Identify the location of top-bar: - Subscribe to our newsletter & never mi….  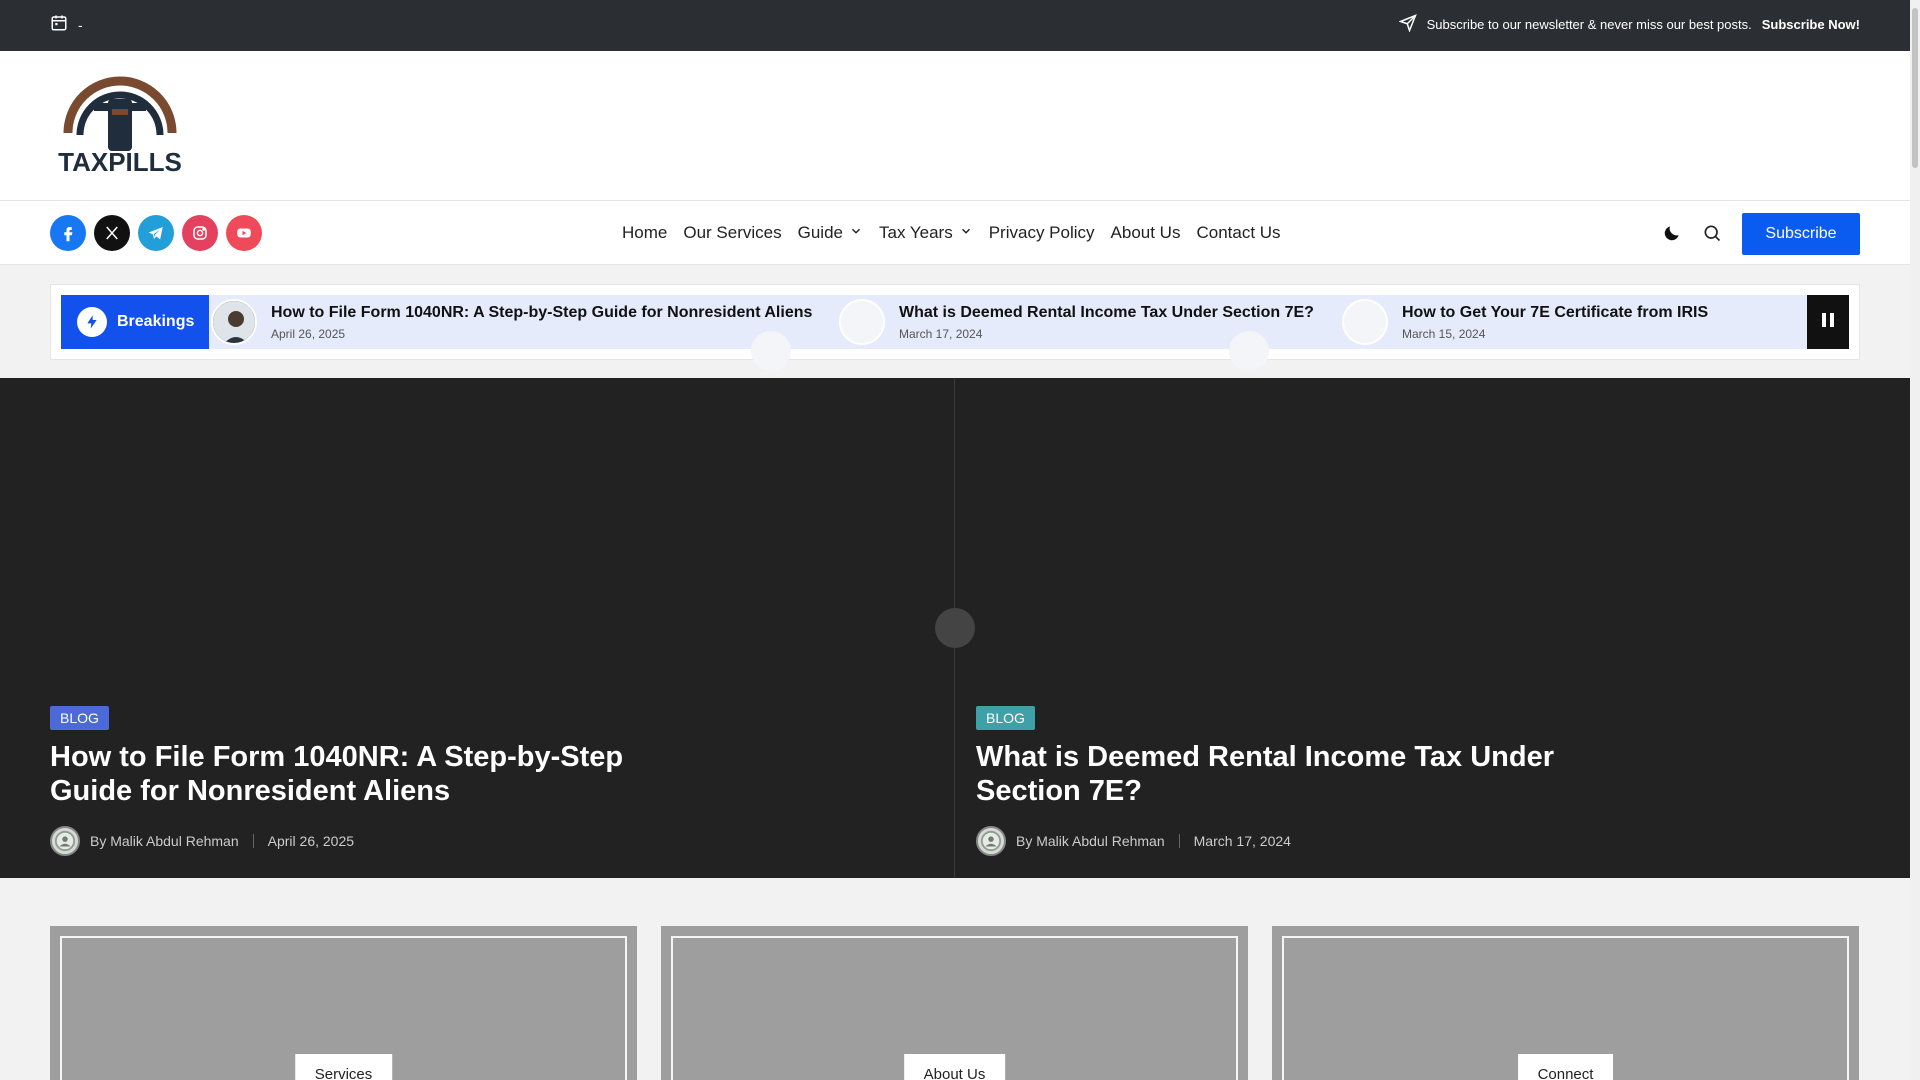
(955, 25).